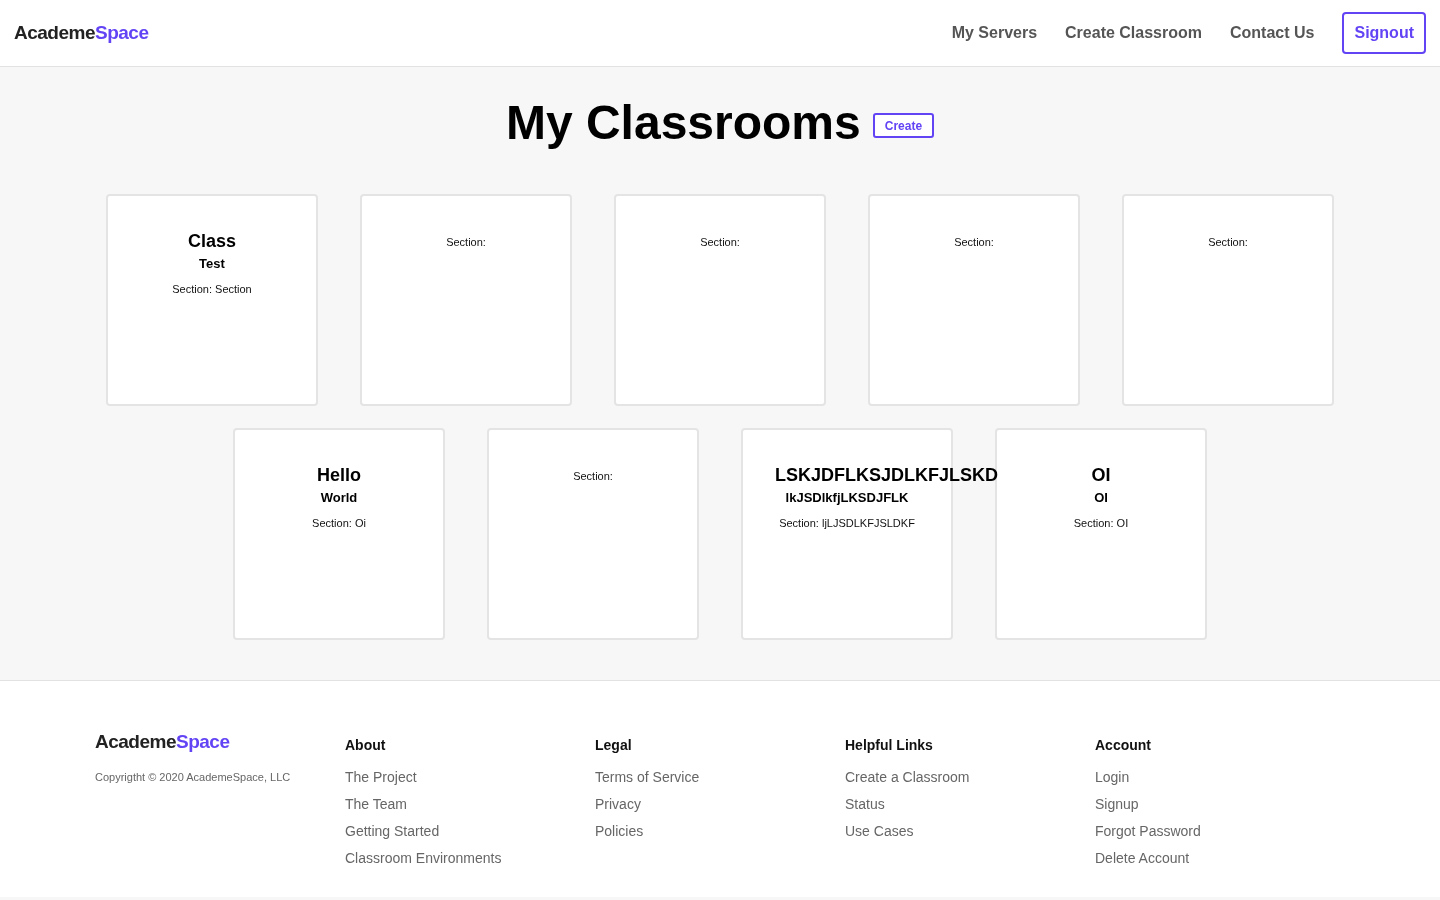 Image resolution: width=1440 pixels, height=900 pixels. I want to click on footer-heading: Helpful Links, so click(889, 745).